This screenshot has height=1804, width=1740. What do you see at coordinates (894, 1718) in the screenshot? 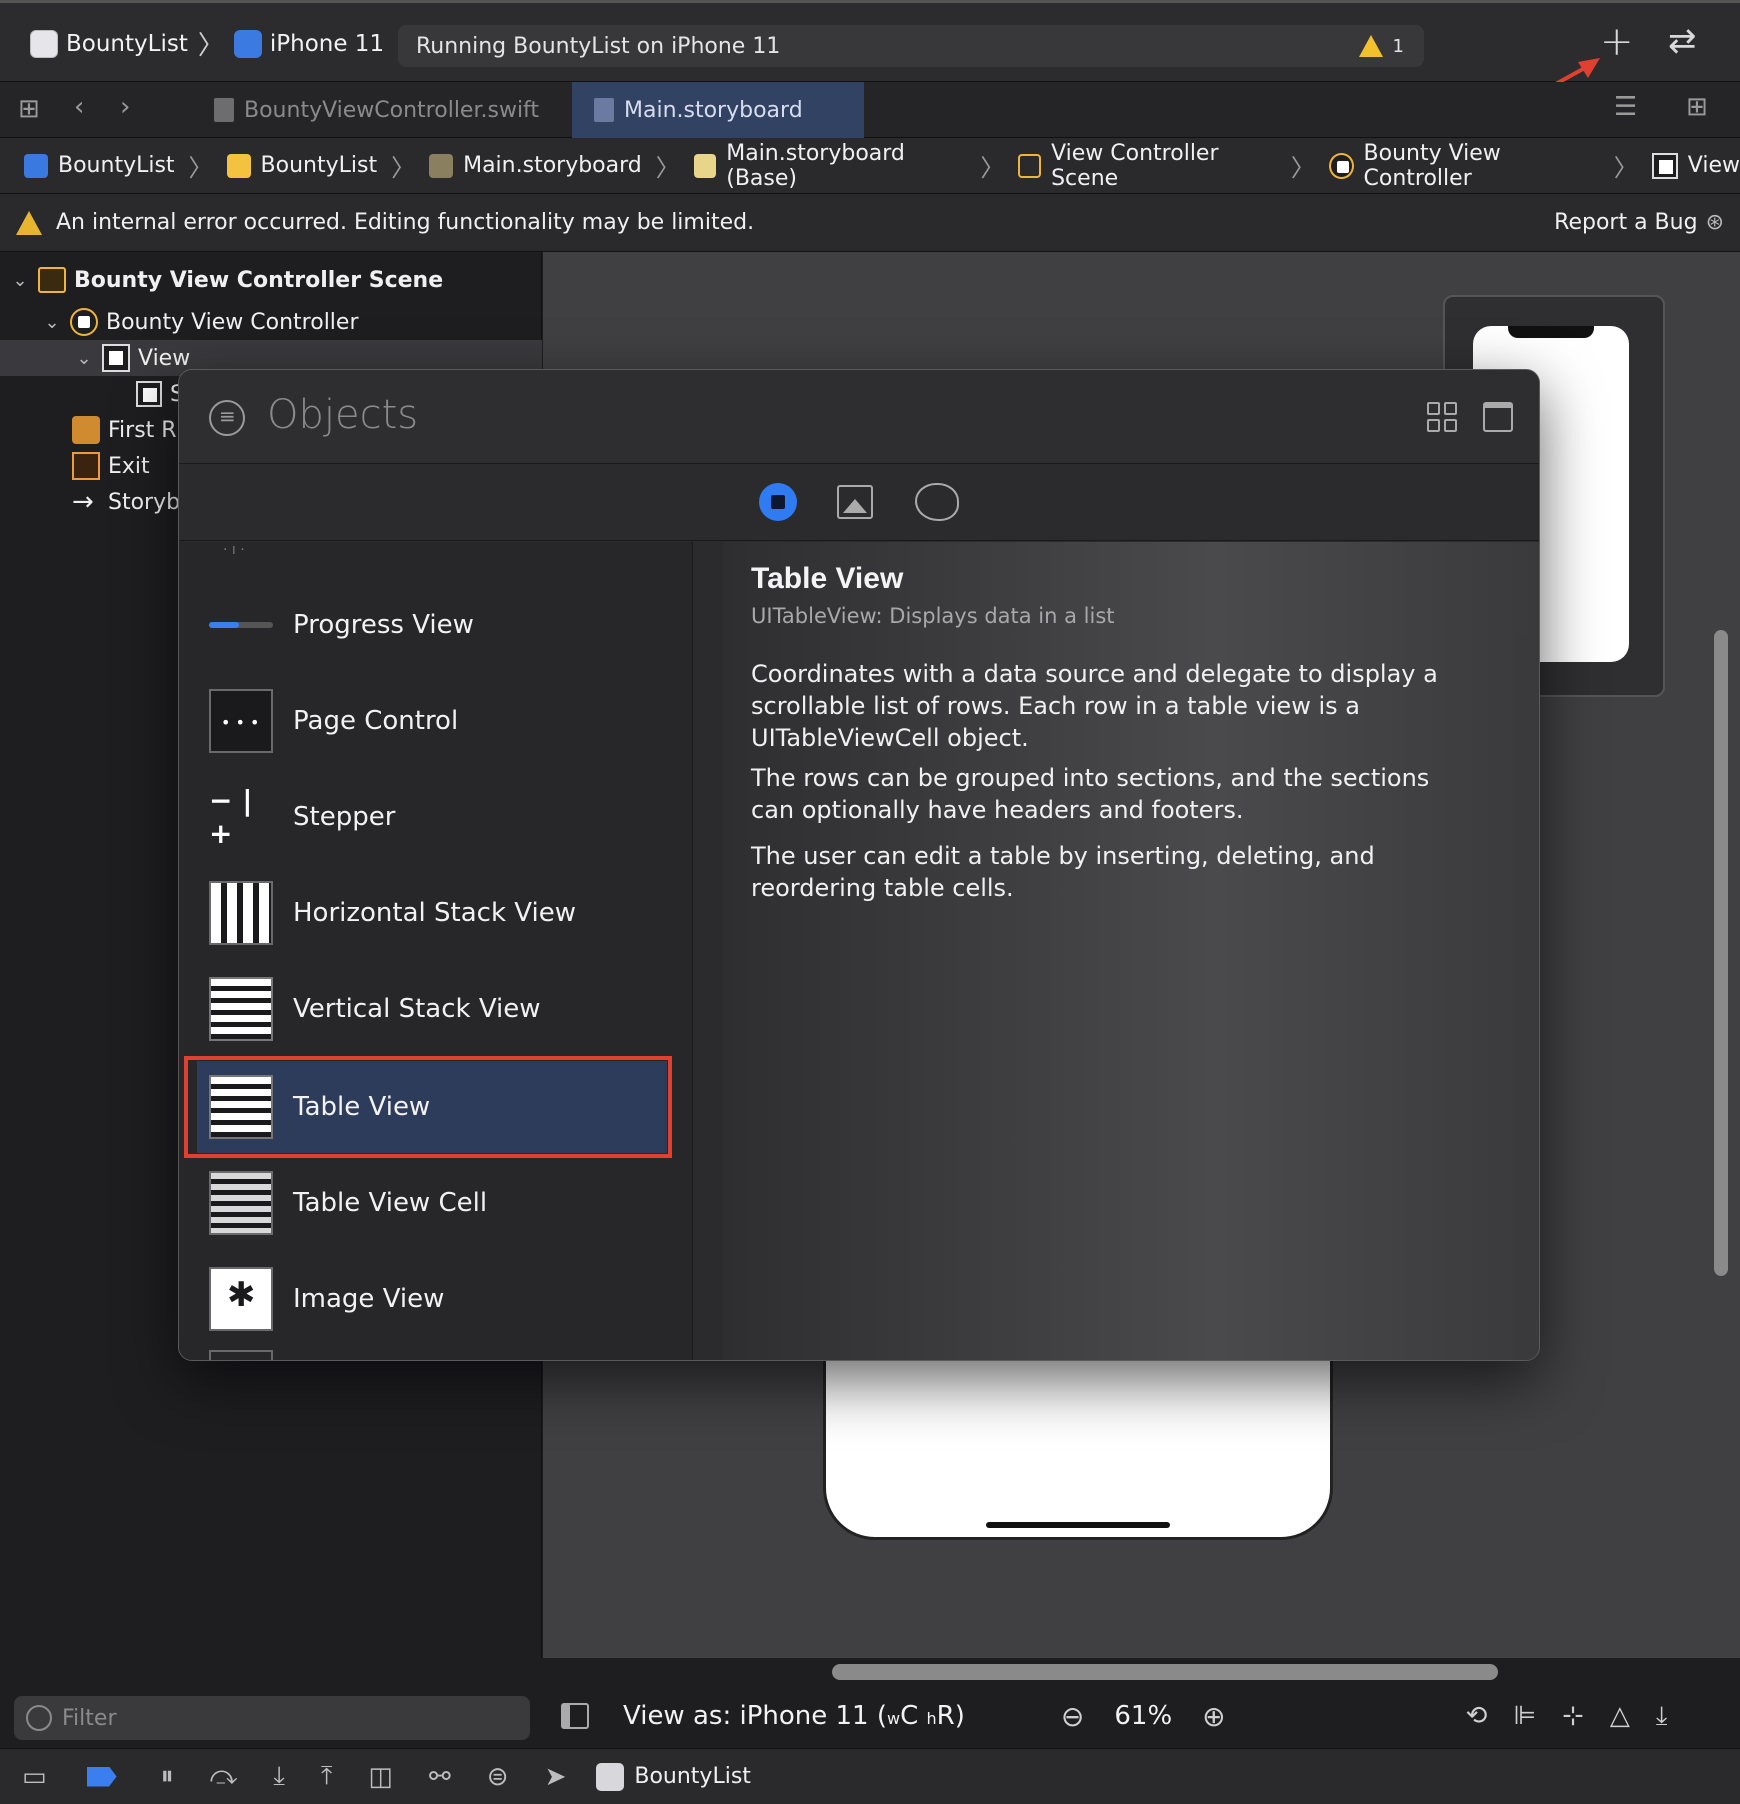
I see `size-class-w: w` at bounding box center [894, 1718].